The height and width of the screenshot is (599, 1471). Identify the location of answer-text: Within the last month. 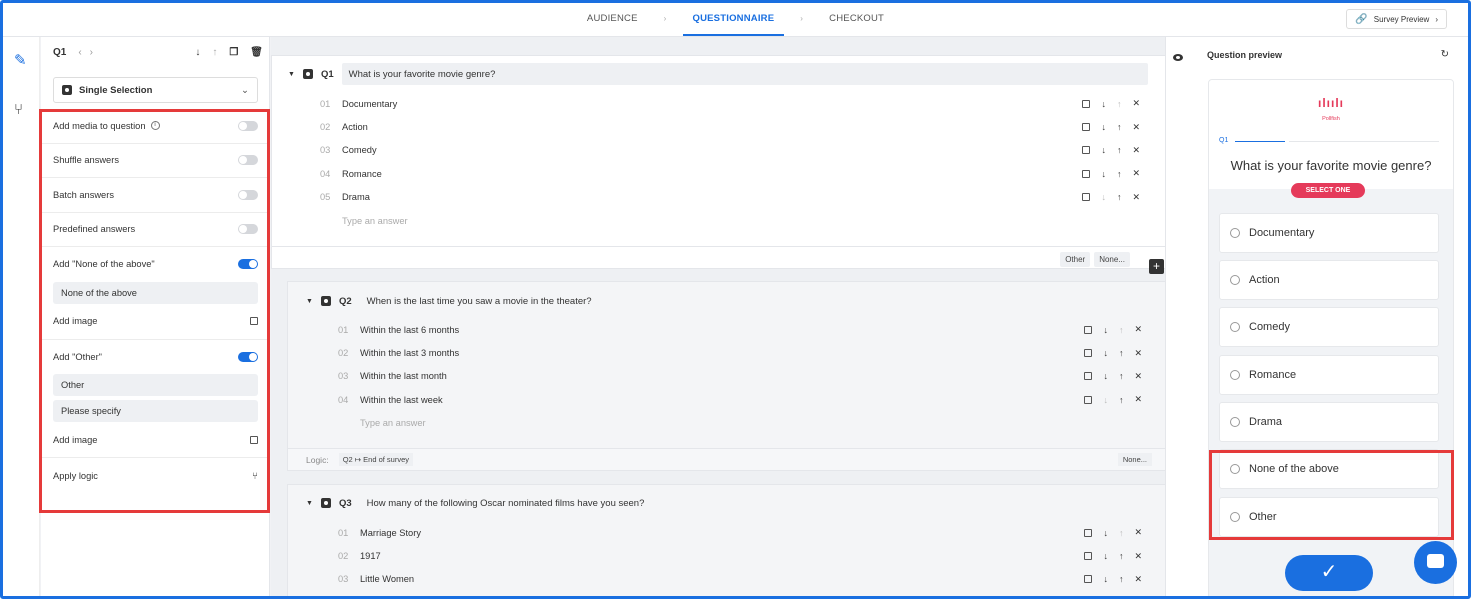
(403, 376).